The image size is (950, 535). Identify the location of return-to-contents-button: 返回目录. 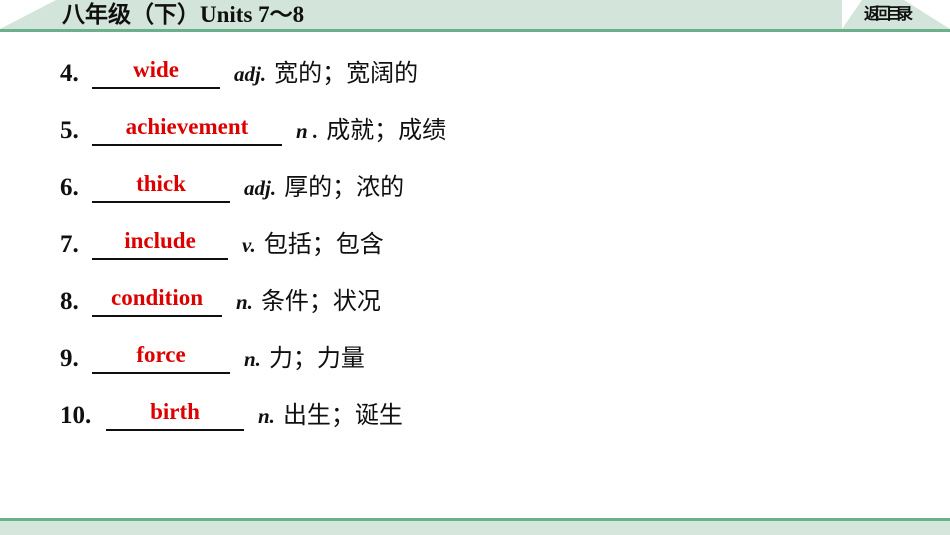
(877, 14).